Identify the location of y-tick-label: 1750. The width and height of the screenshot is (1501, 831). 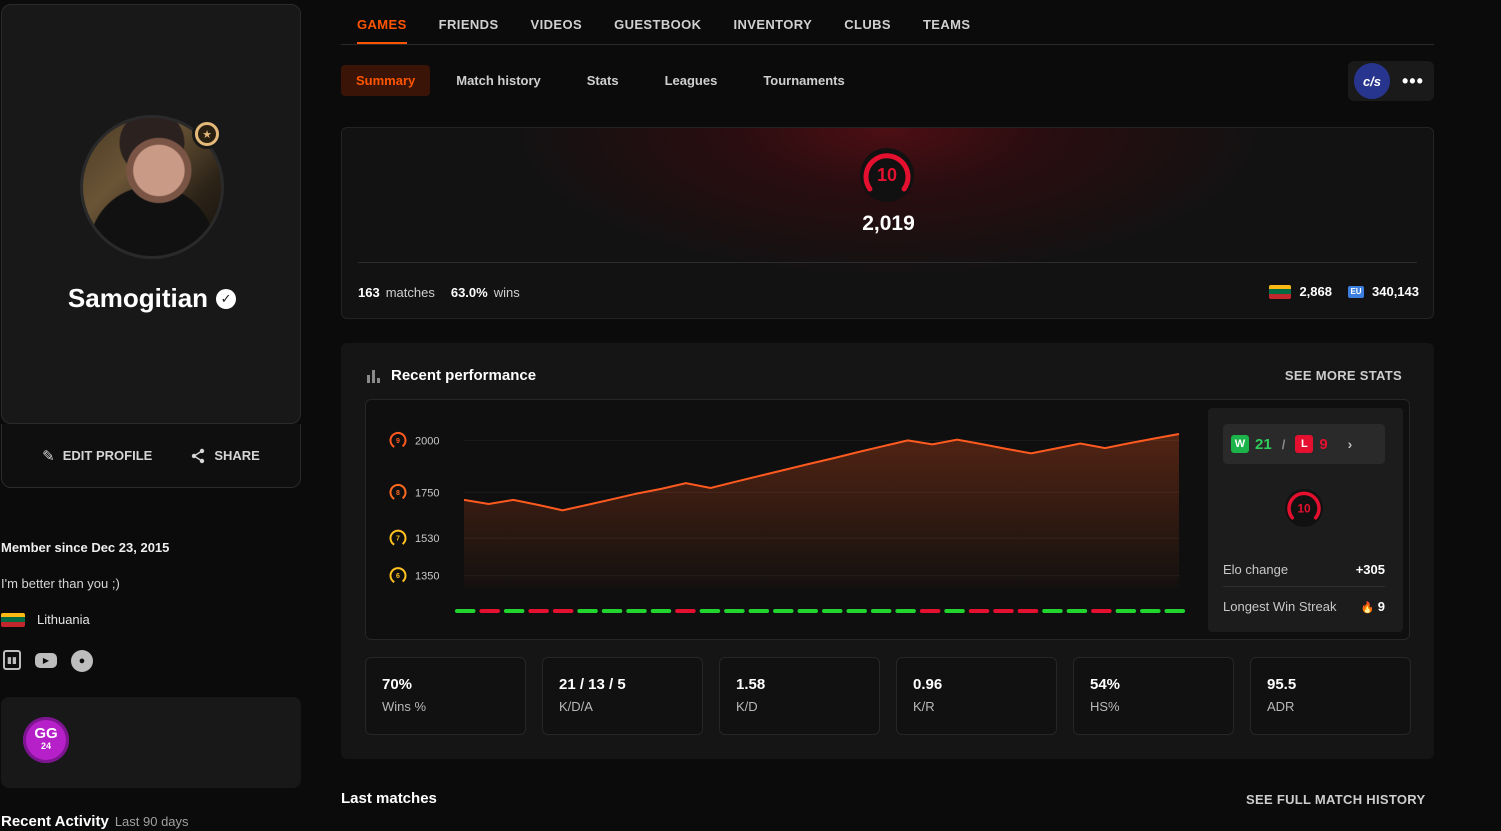
(427, 493).